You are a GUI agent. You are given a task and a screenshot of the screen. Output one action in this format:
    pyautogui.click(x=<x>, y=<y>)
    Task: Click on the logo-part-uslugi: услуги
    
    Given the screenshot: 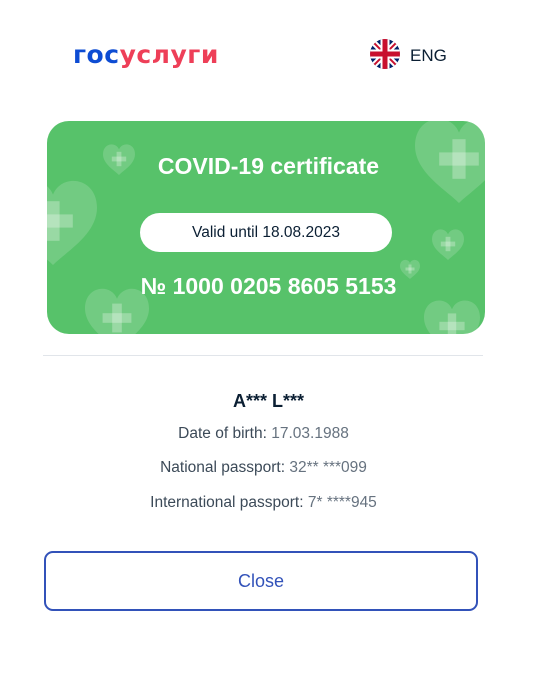 What is the action you would take?
    pyautogui.click(x=169, y=54)
    